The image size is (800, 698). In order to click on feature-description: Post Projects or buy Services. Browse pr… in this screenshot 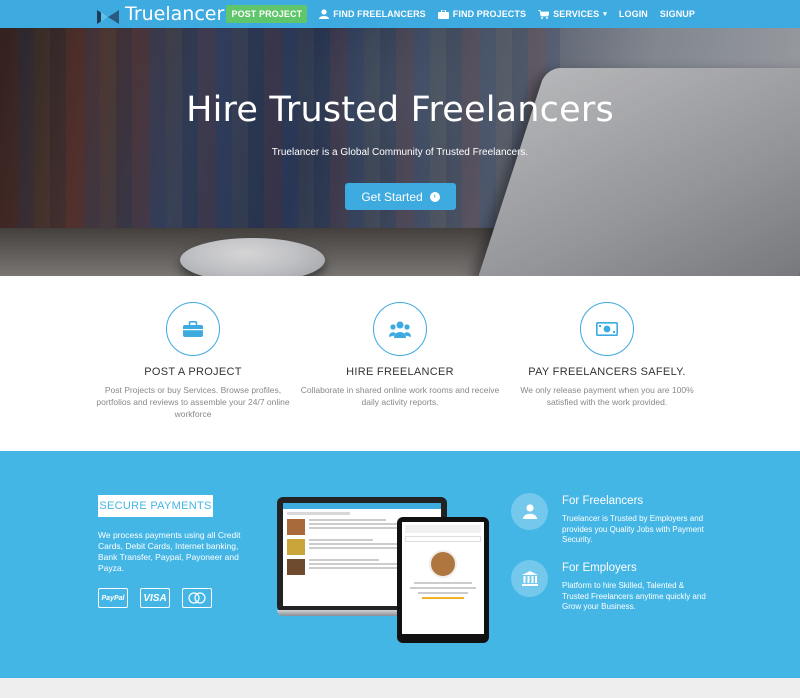, I will do `click(193, 402)`.